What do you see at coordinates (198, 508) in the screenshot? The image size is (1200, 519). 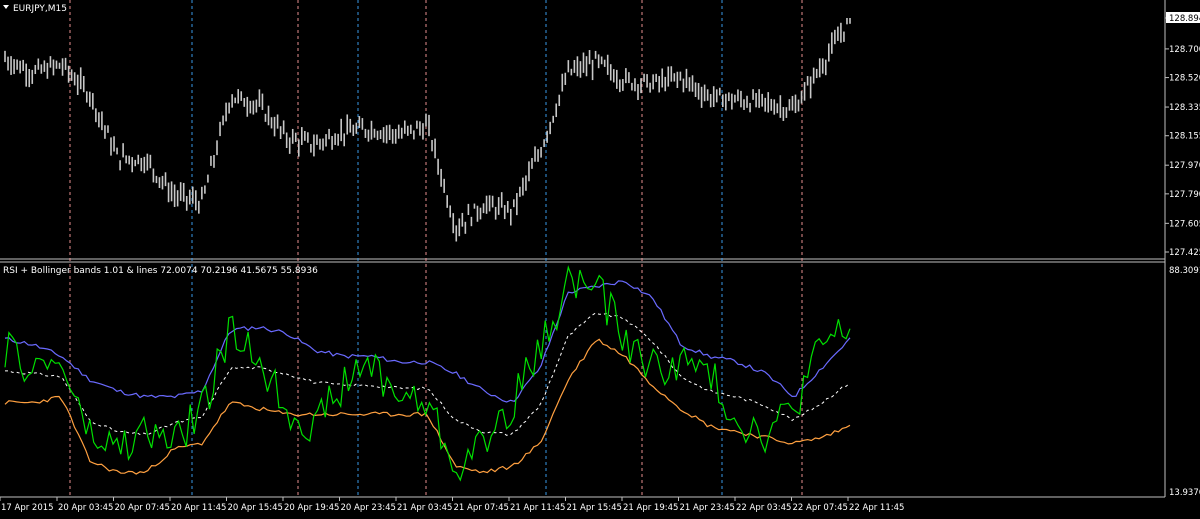 I see `time-tick-label: 20 Apr 11:45` at bounding box center [198, 508].